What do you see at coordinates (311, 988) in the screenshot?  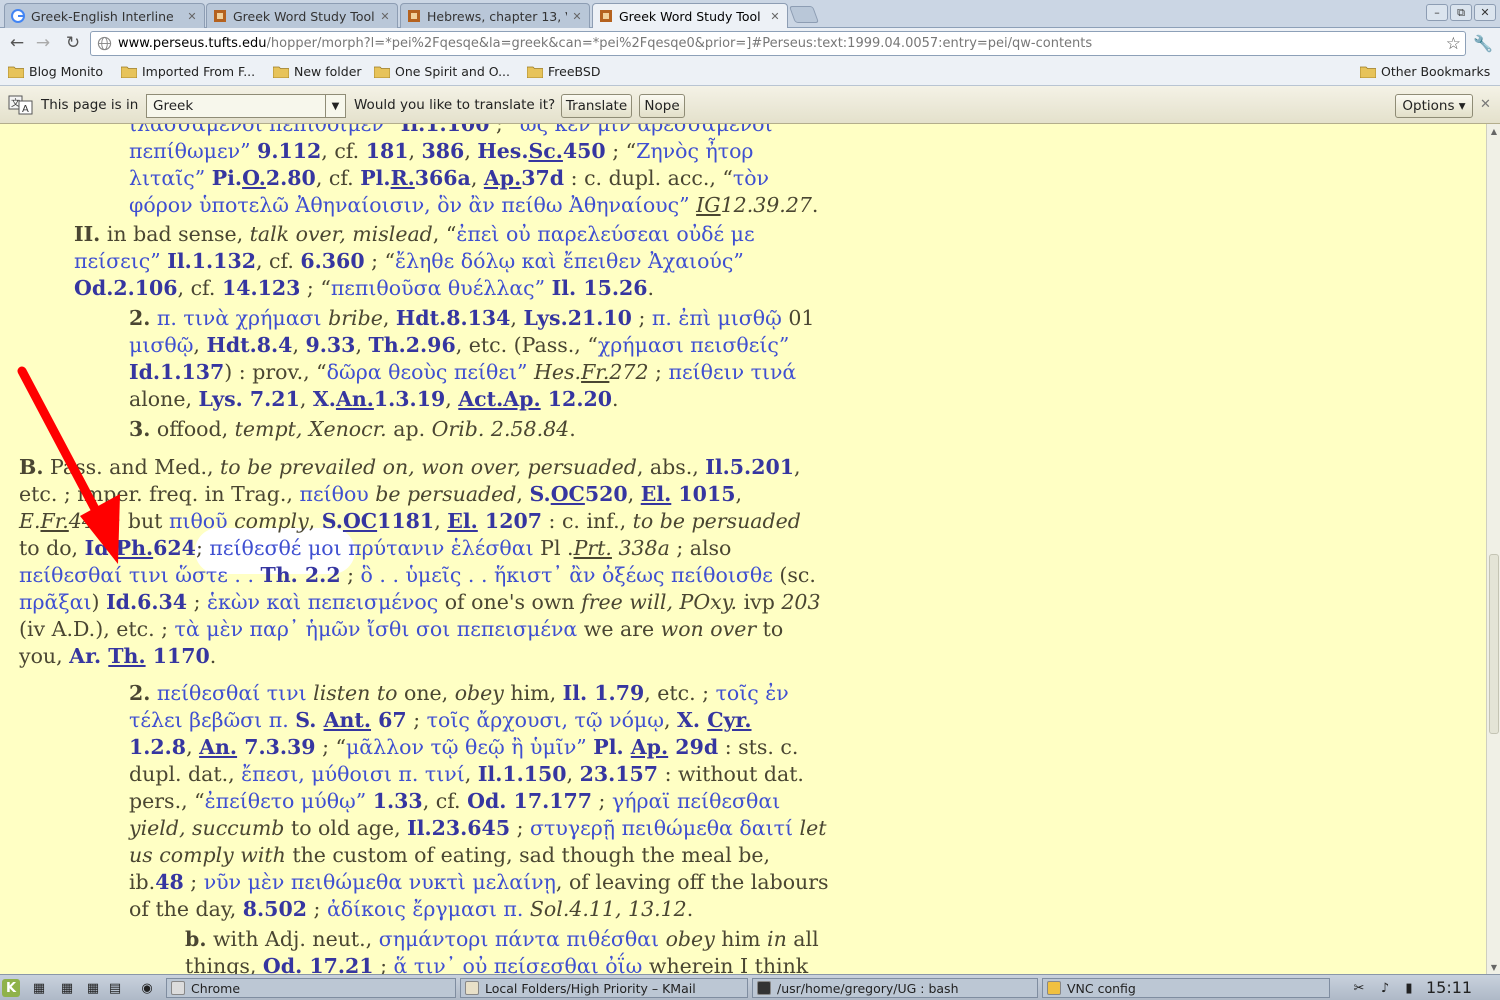 I see `taskbar-item-chrome: Chrome` at bounding box center [311, 988].